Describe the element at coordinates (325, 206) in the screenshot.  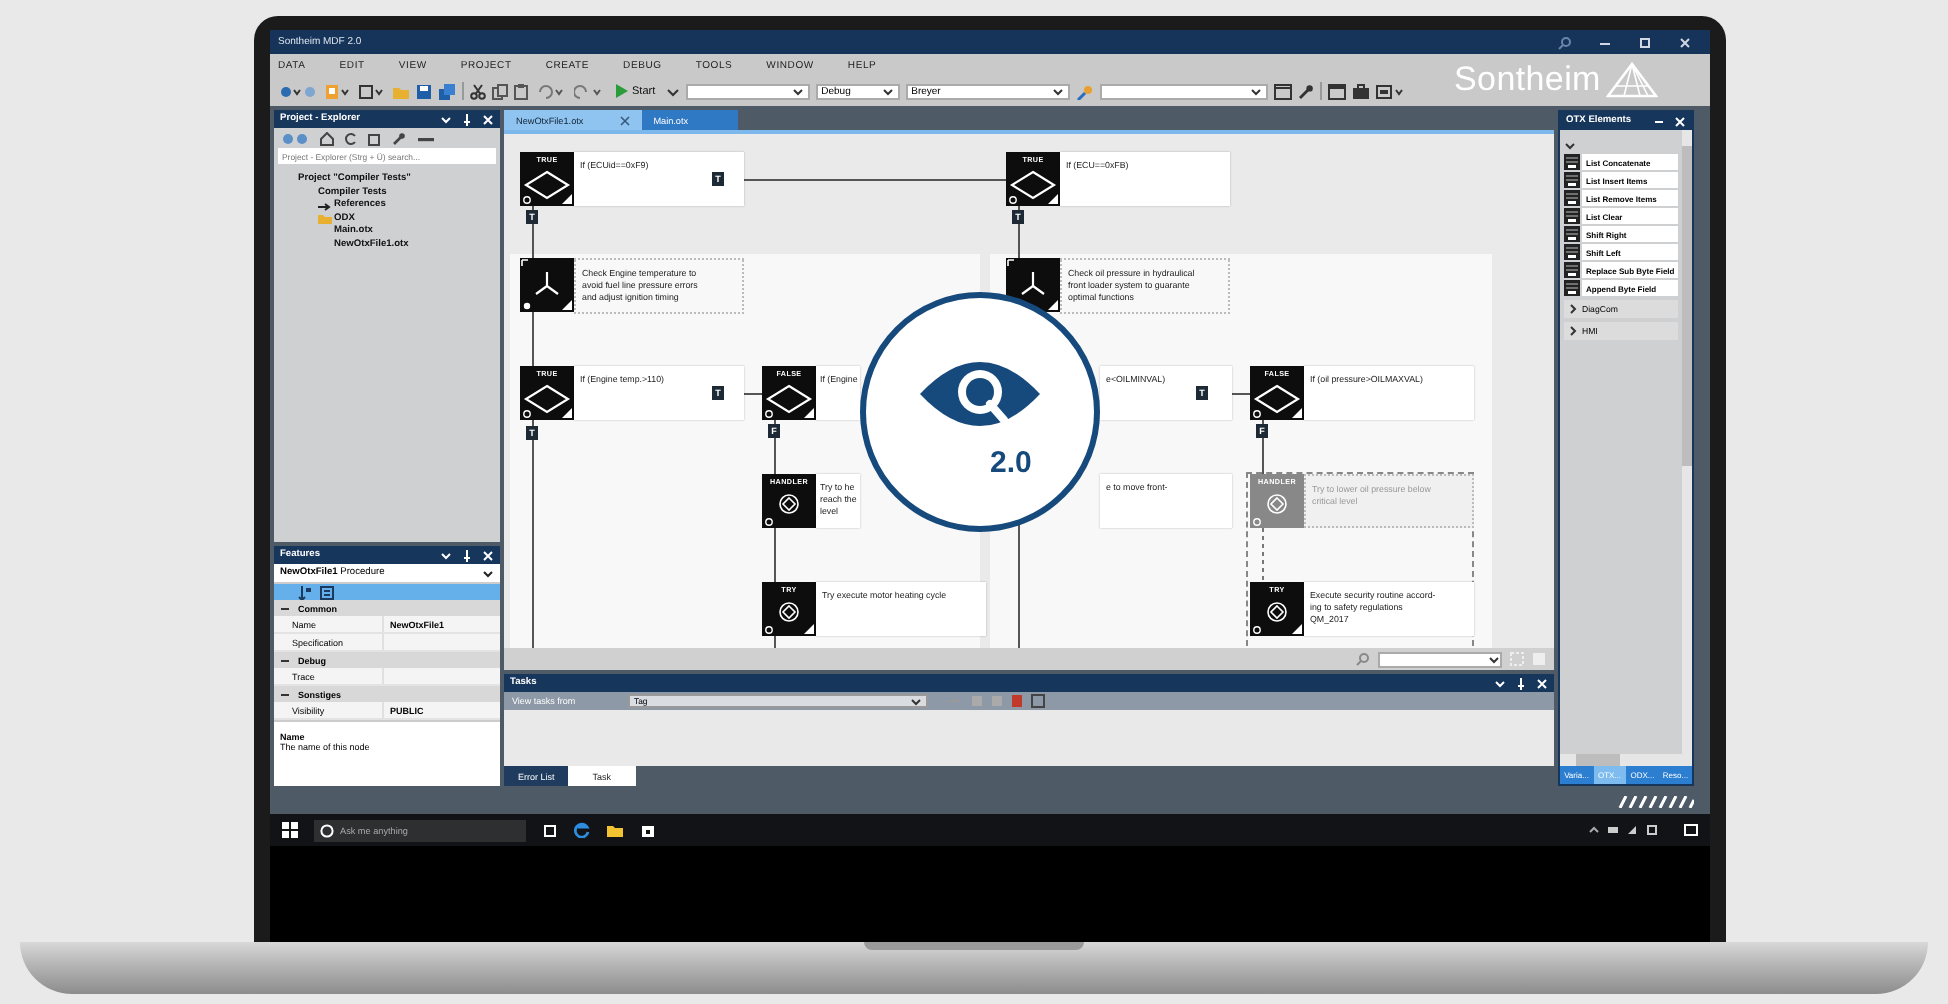
I see `arrow-icon` at that location.